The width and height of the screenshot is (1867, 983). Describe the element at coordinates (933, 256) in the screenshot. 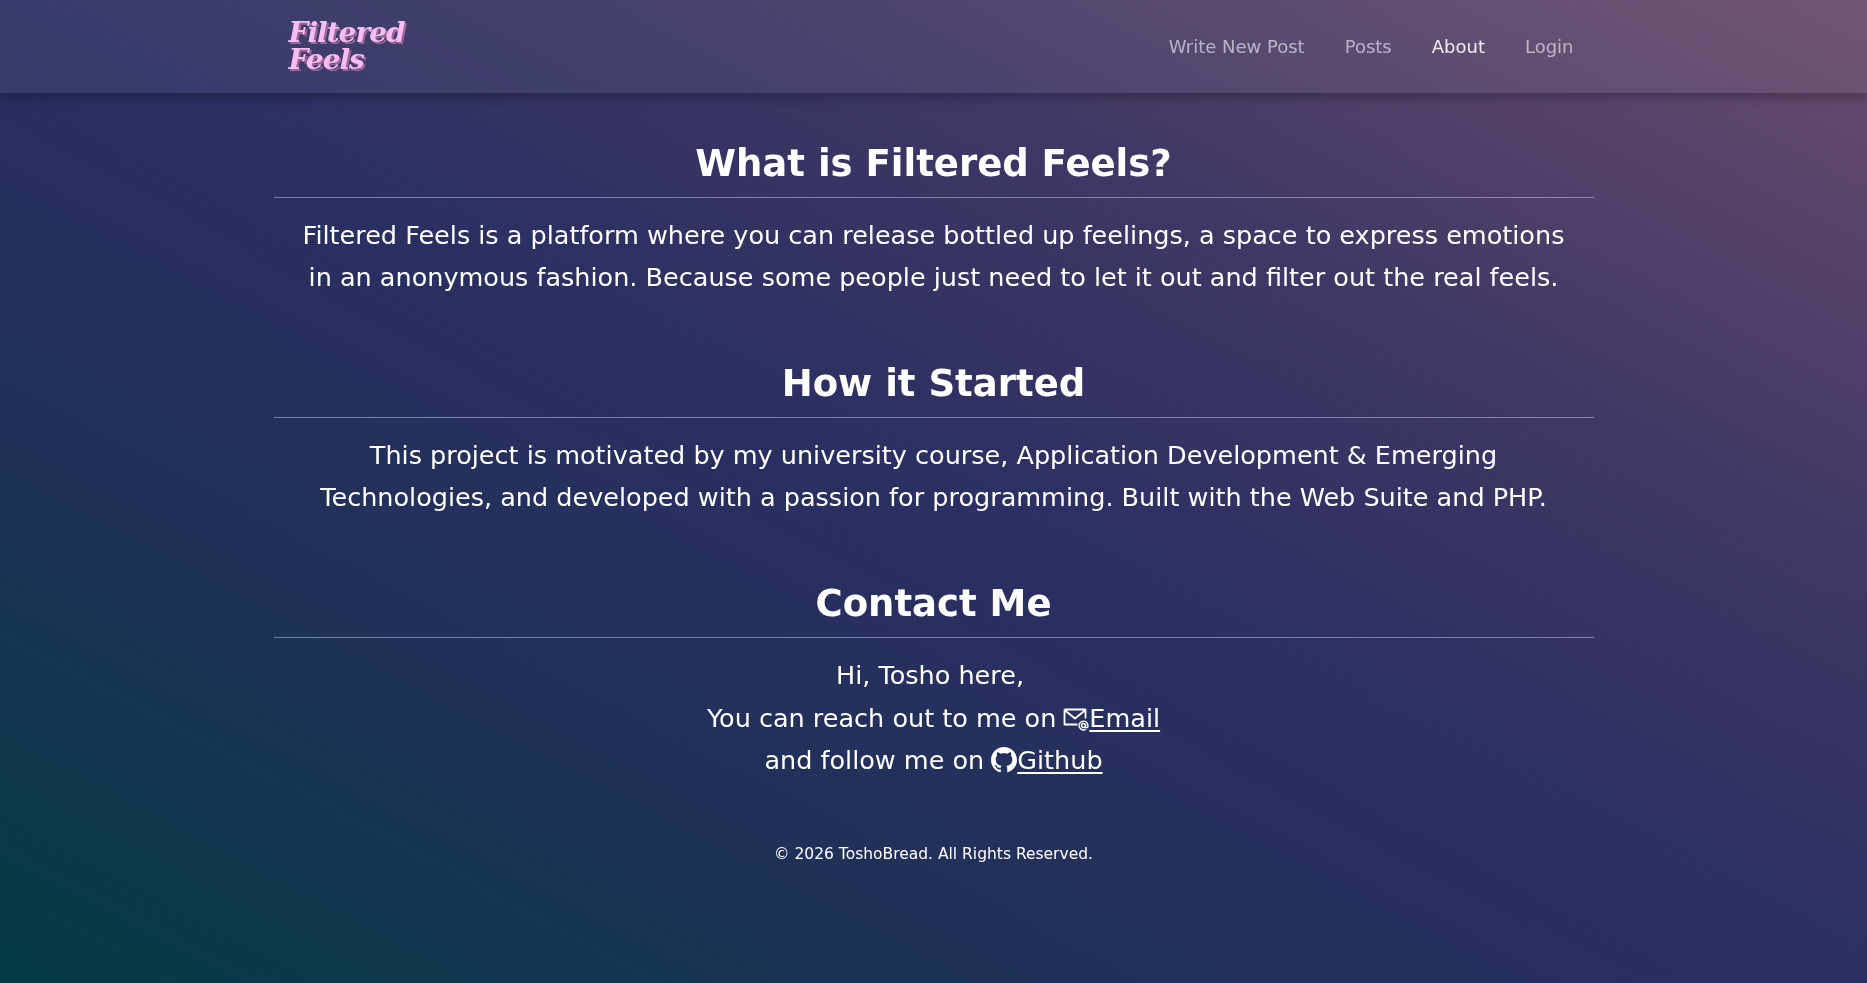

I see `section-text: Filtered Feels is a platform where you can release bottled up feelings, a space to express emotions in an anonymous fashion. Because some people just need to let it out and filter out the real feels.` at that location.